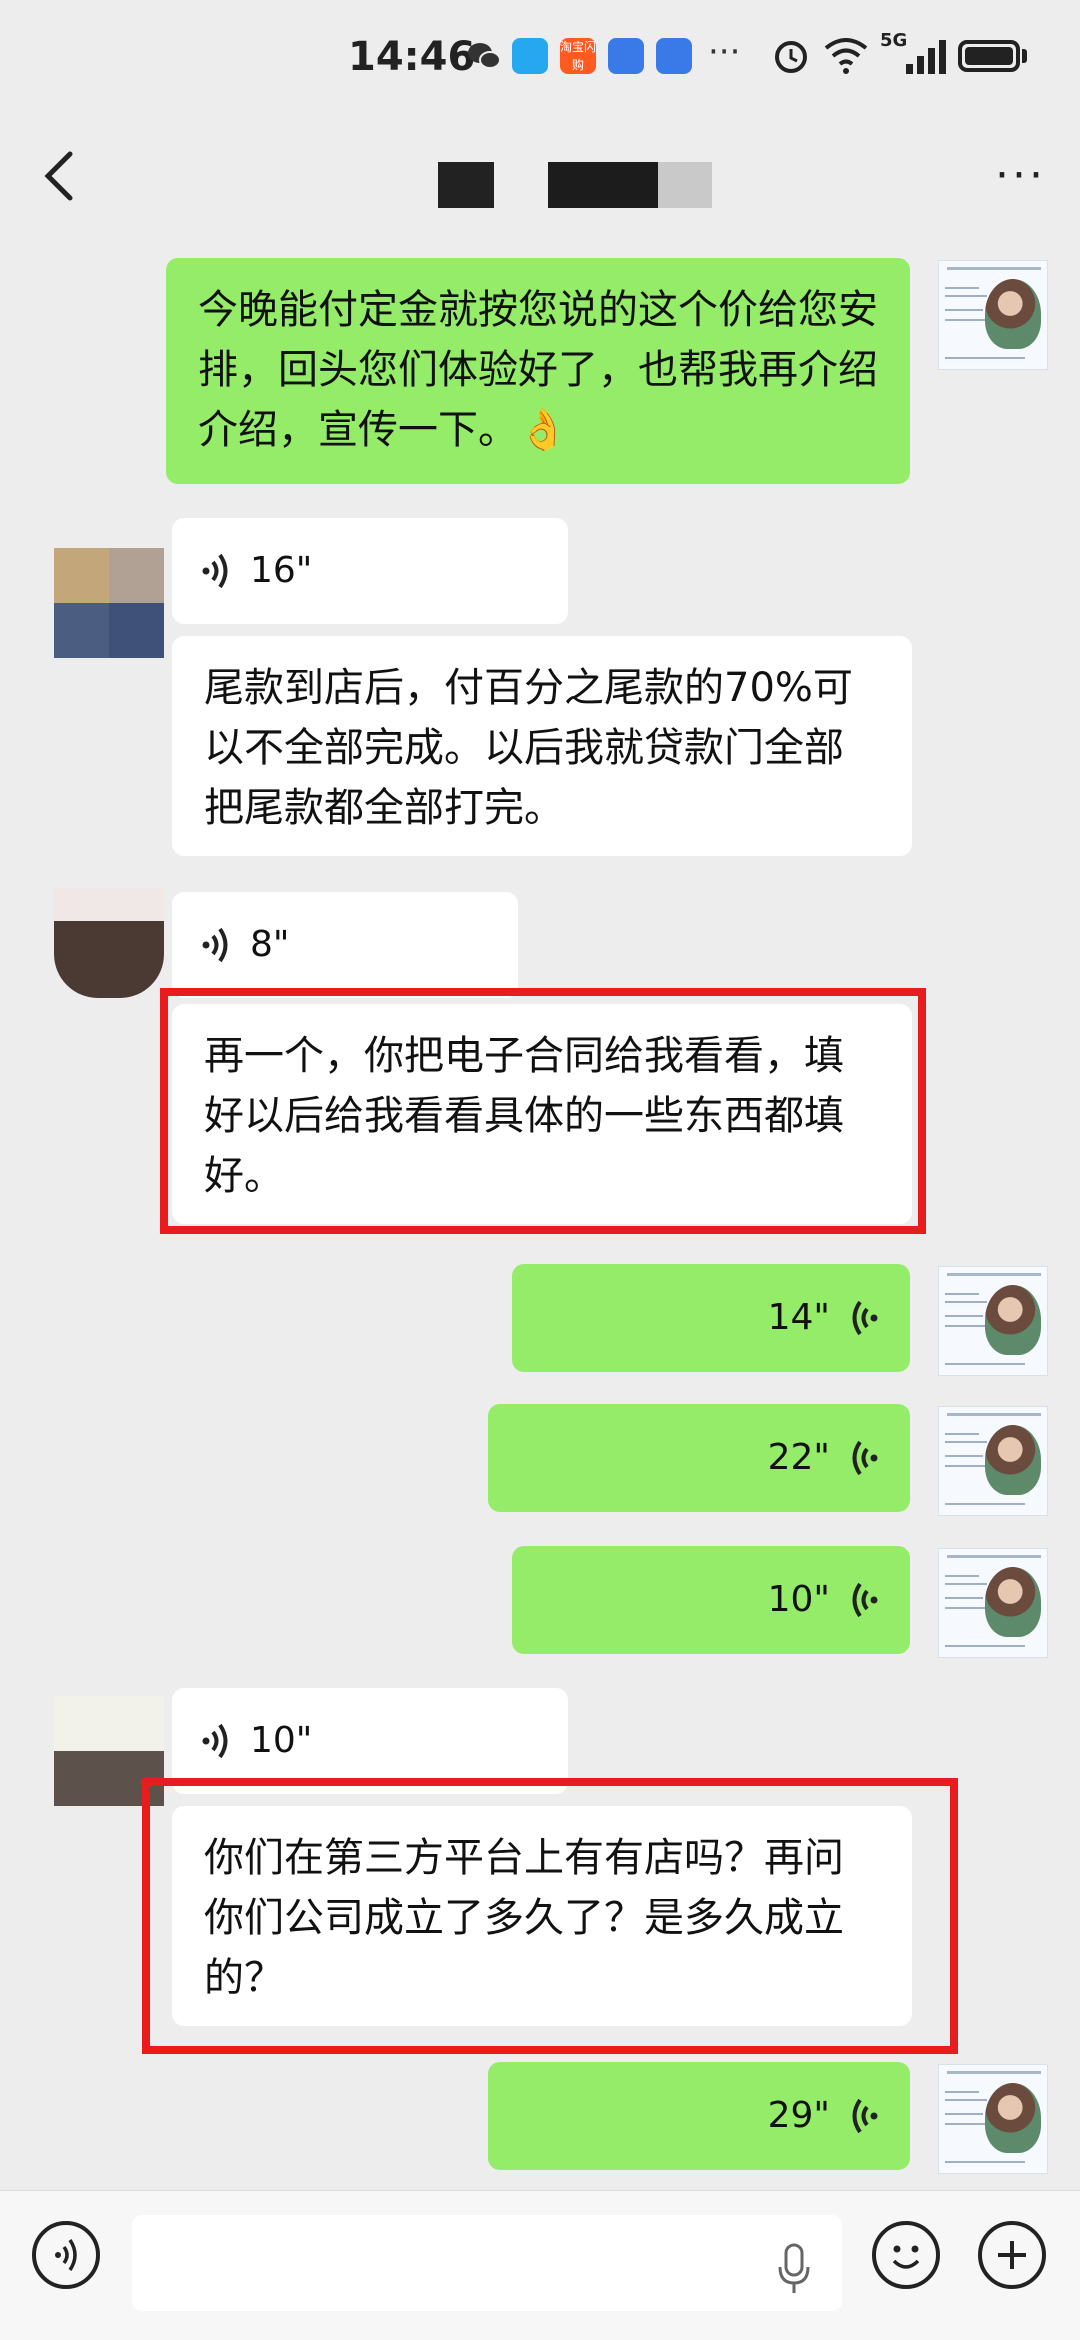  Describe the element at coordinates (699, 1458) in the screenshot. I see `outgoing-voice-message: 22"` at that location.